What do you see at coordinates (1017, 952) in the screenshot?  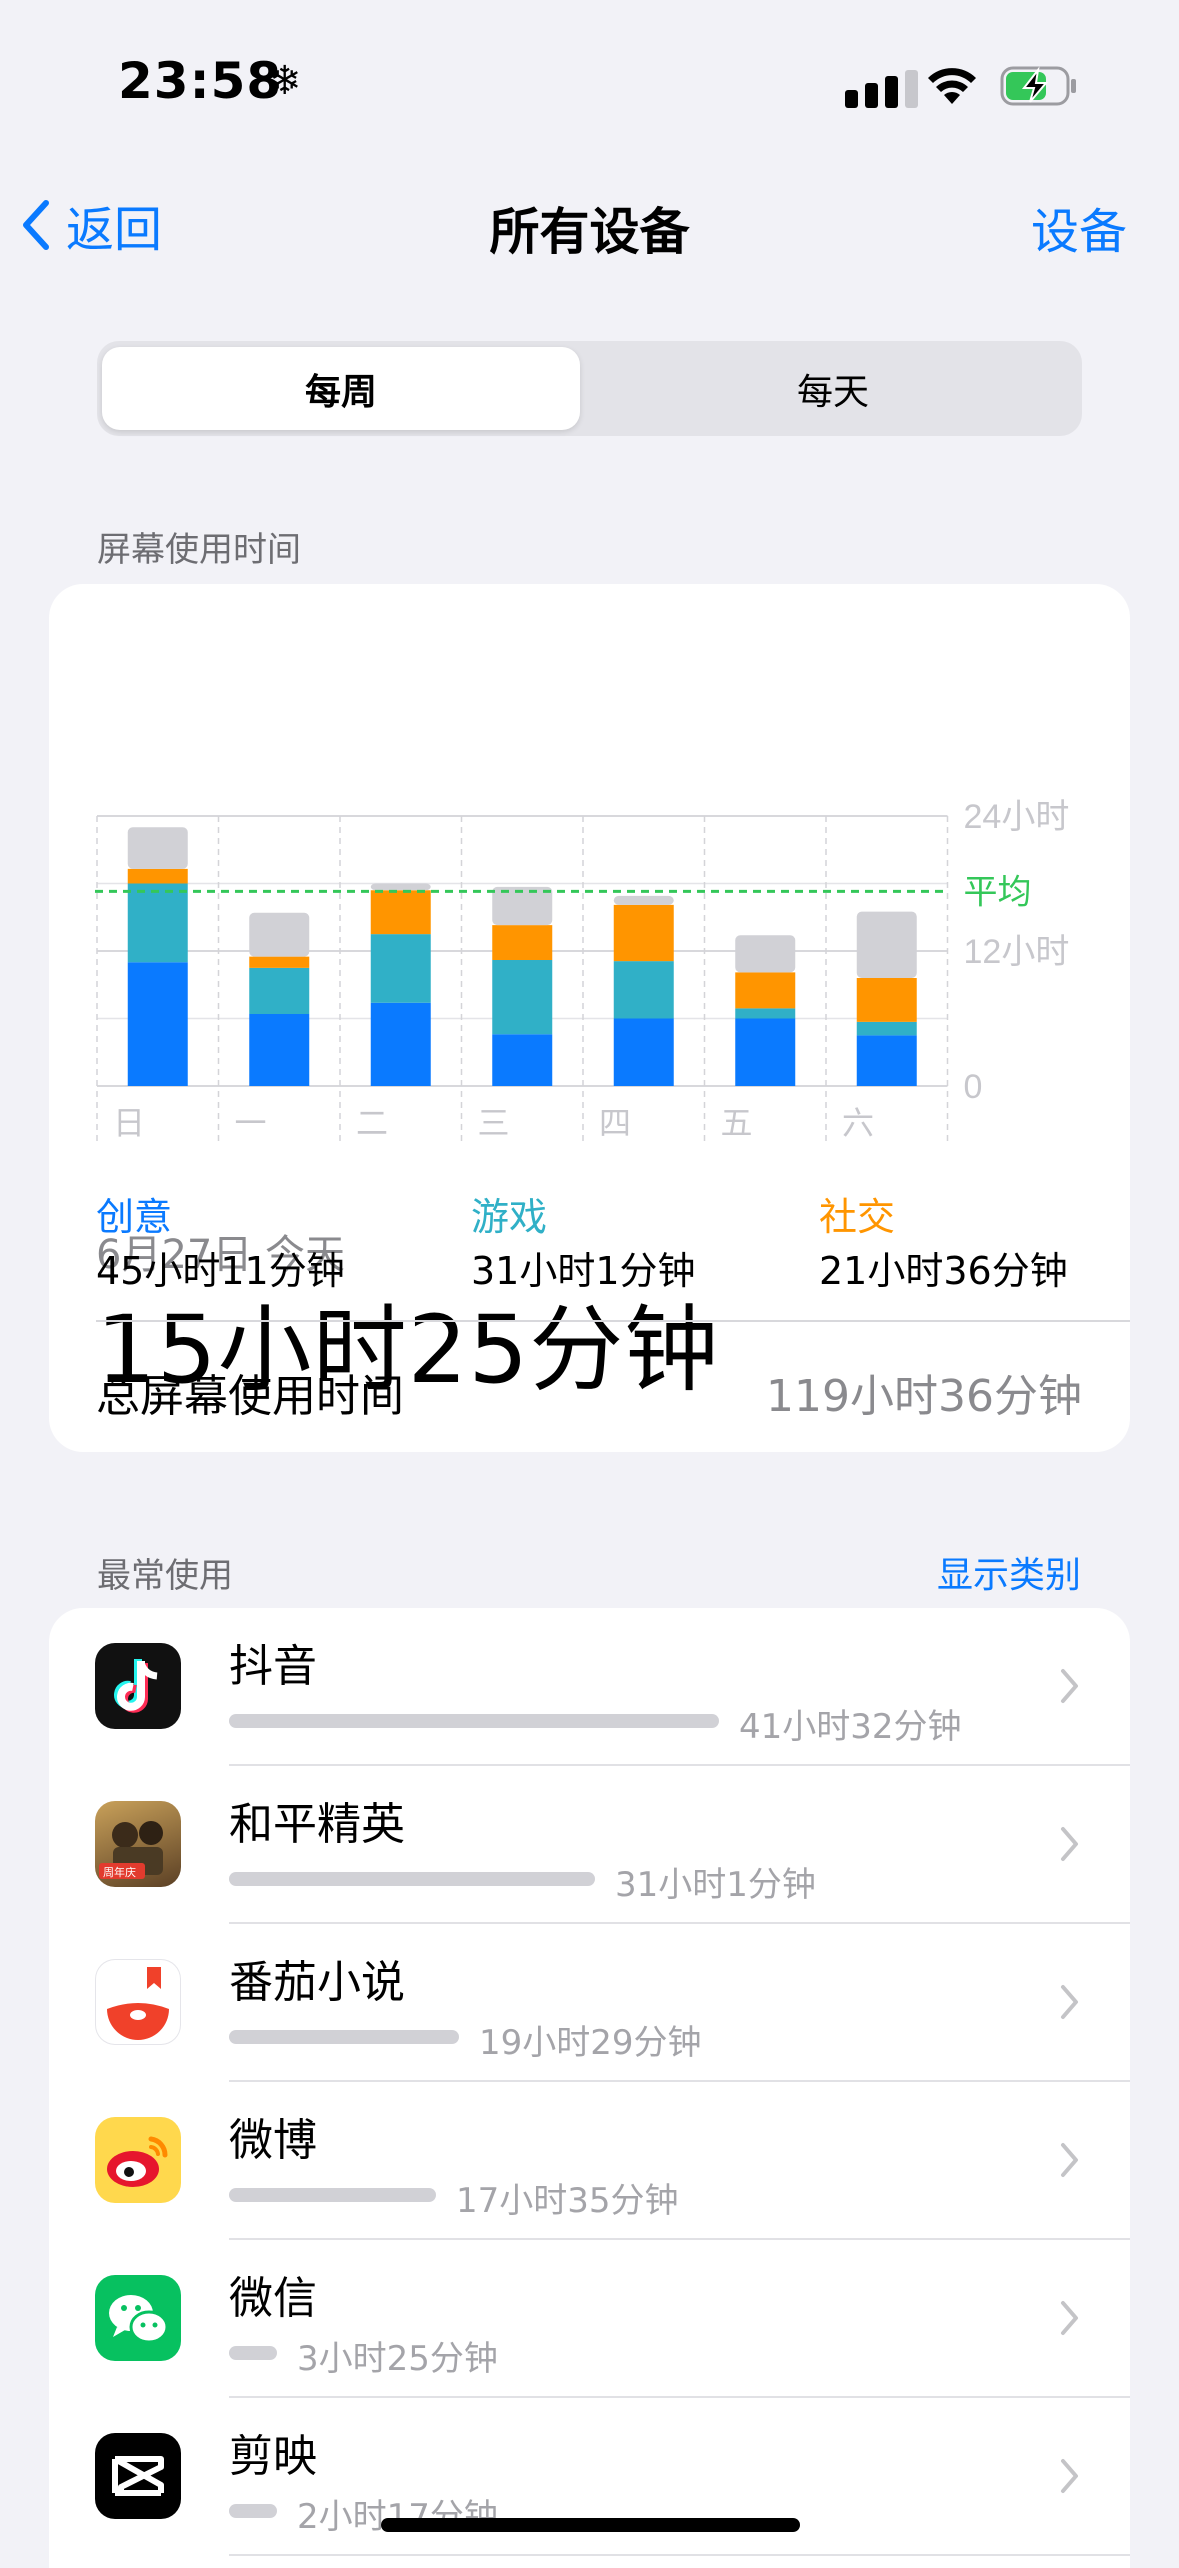 I see `y-tick-label: 12小时` at bounding box center [1017, 952].